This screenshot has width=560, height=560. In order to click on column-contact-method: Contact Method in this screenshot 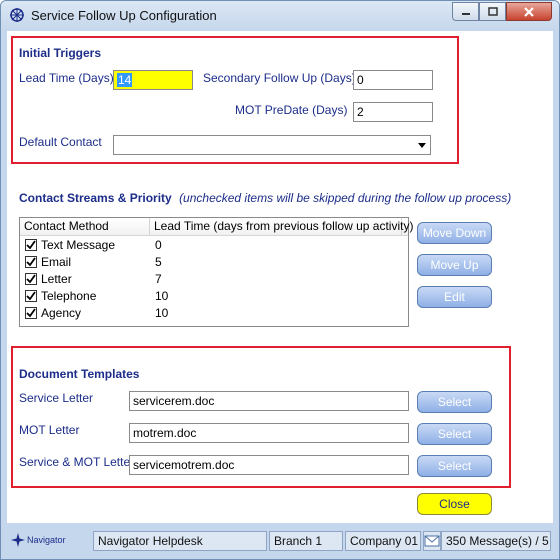, I will do `click(85, 226)`.